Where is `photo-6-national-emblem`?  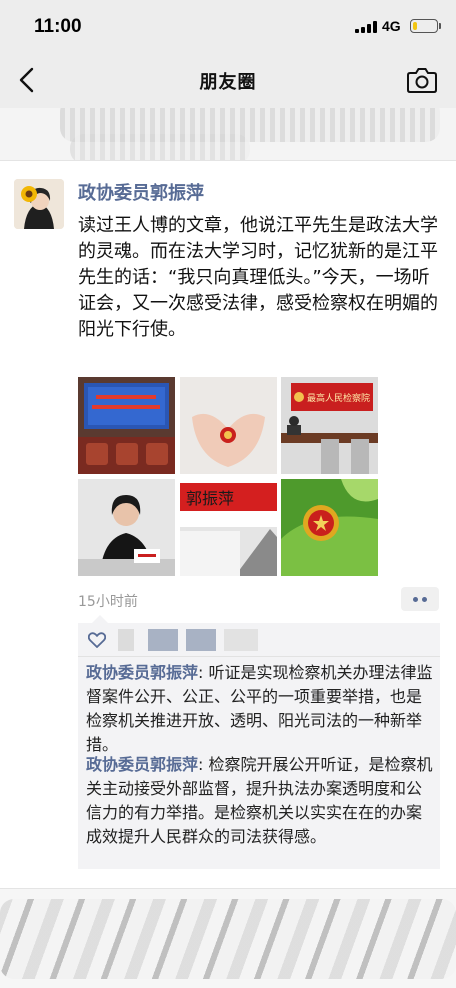
photo-6-national-emblem is located at coordinates (329, 527).